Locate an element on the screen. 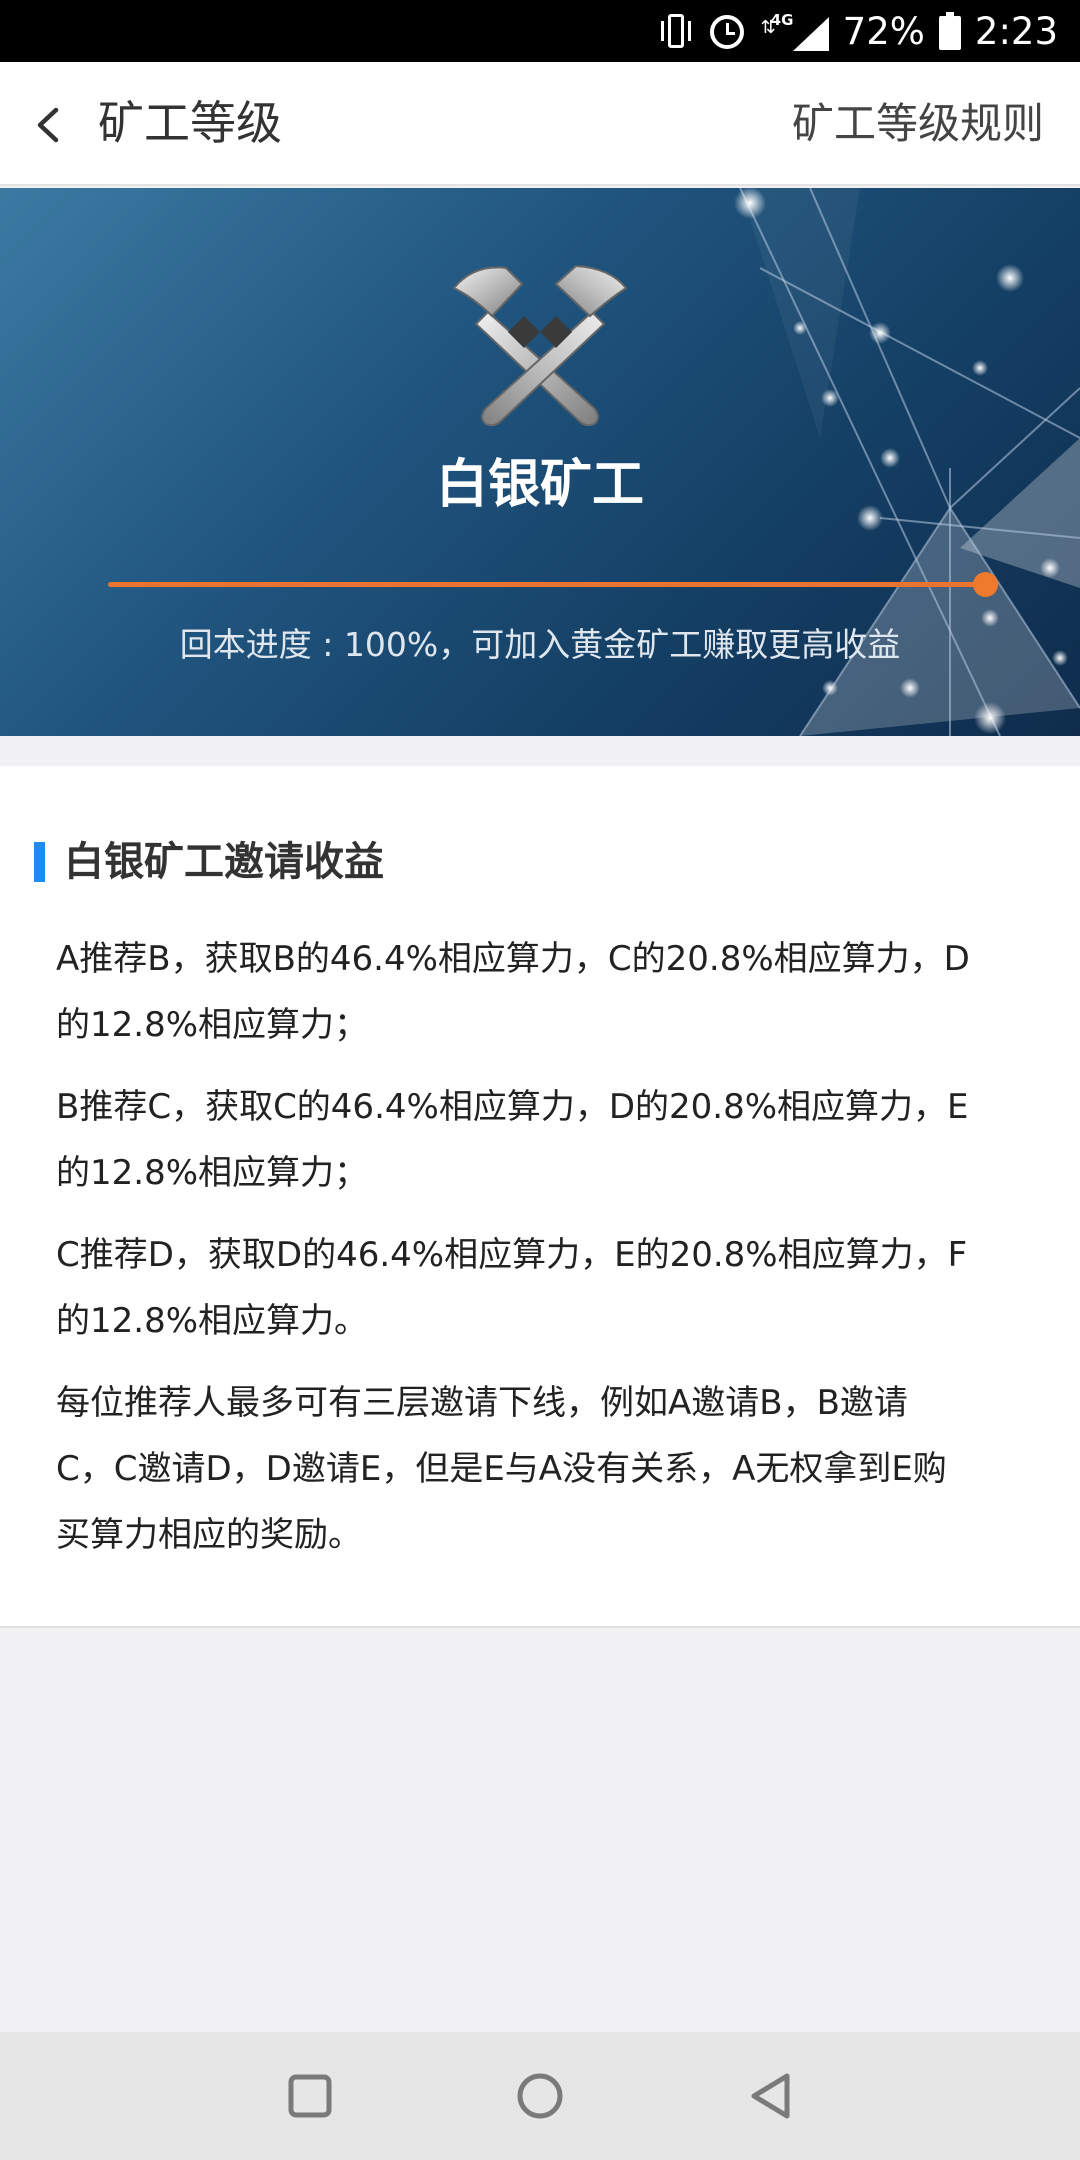 Image resolution: width=1080 pixels, height=2160 pixels. text-line: A推荐B，获取B的46.4%相应算力，C的20.8%相应算力，D is located at coordinates (513, 959).